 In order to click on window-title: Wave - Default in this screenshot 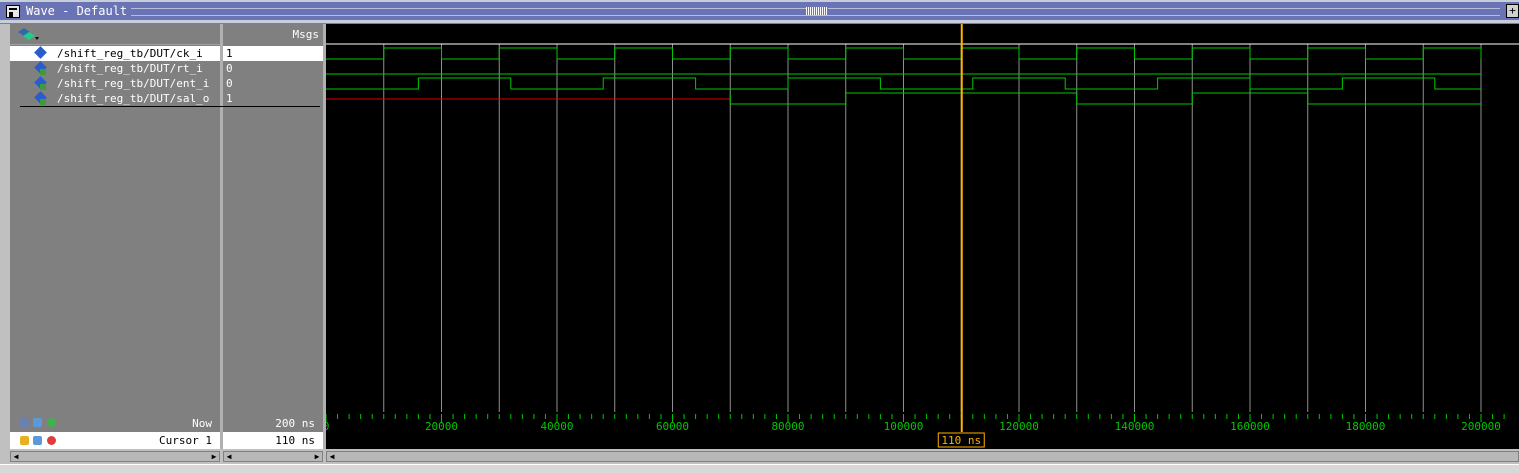, I will do `click(79, 11)`.